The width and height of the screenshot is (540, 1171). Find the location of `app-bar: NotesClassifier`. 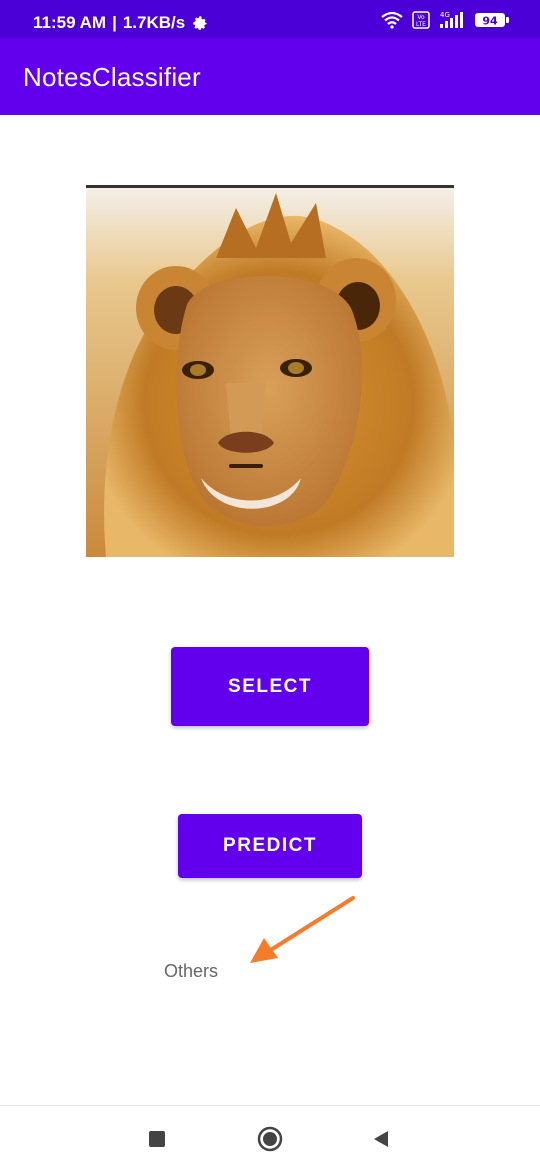

app-bar: NotesClassifier is located at coordinates (270, 76).